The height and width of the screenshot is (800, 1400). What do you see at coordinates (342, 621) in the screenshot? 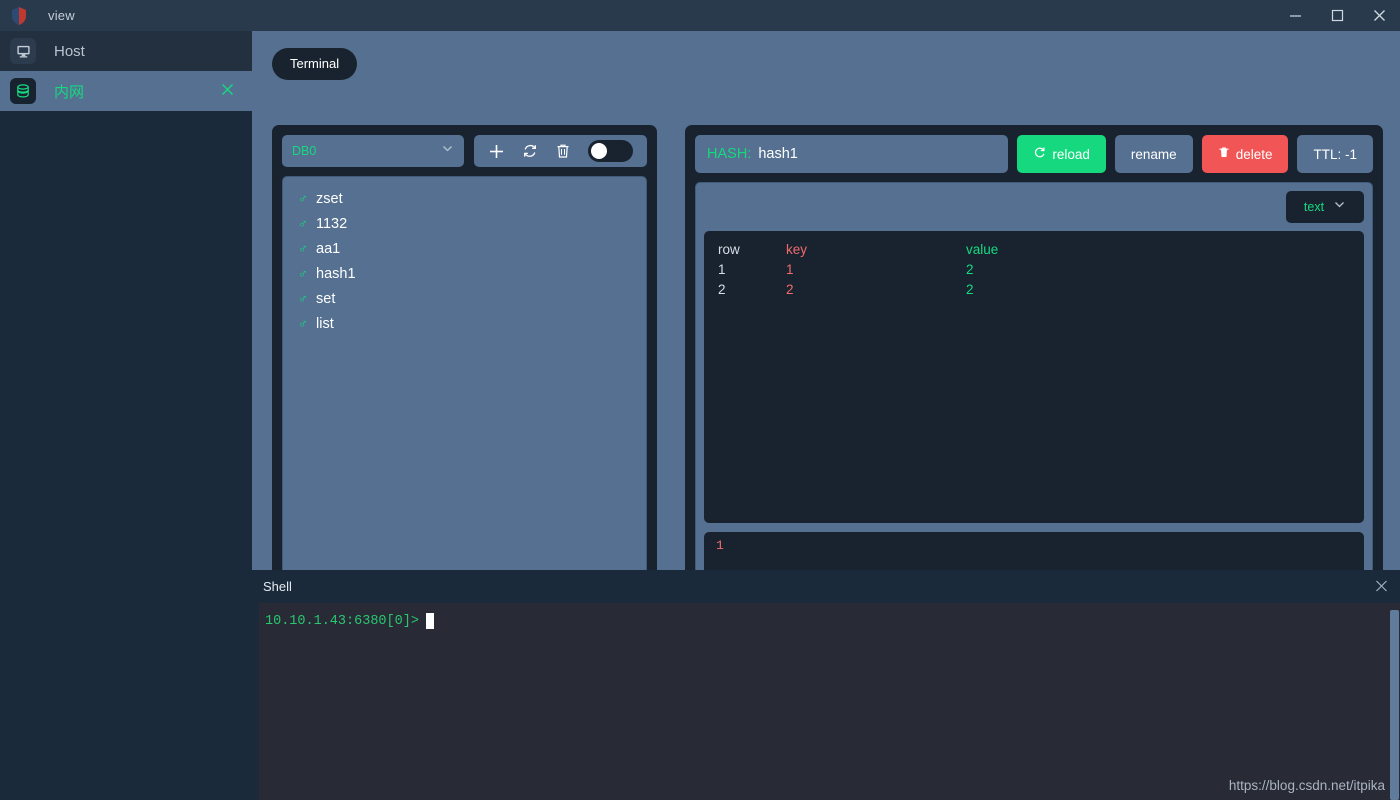
I see `terminal-prompt: 10.10.1.43:6380[0]>` at bounding box center [342, 621].